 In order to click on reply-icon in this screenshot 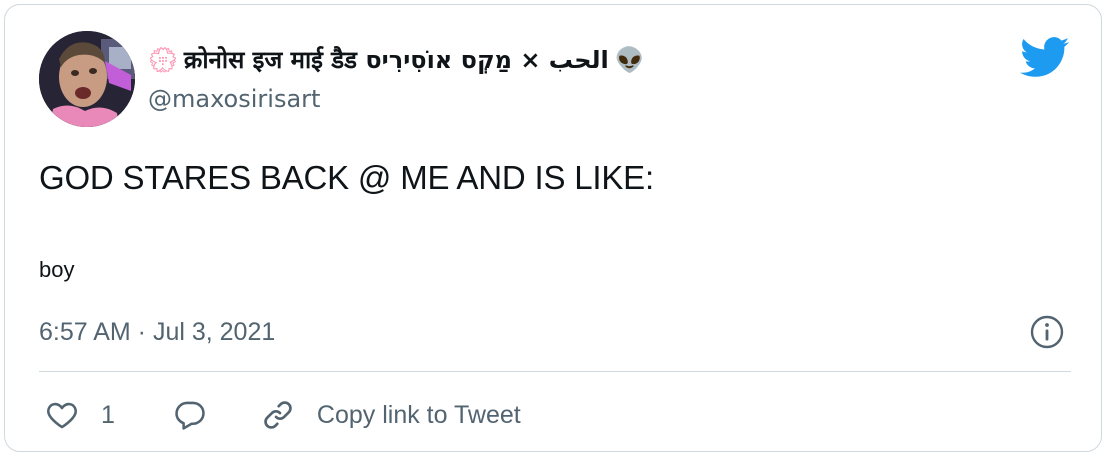, I will do `click(190, 415)`.